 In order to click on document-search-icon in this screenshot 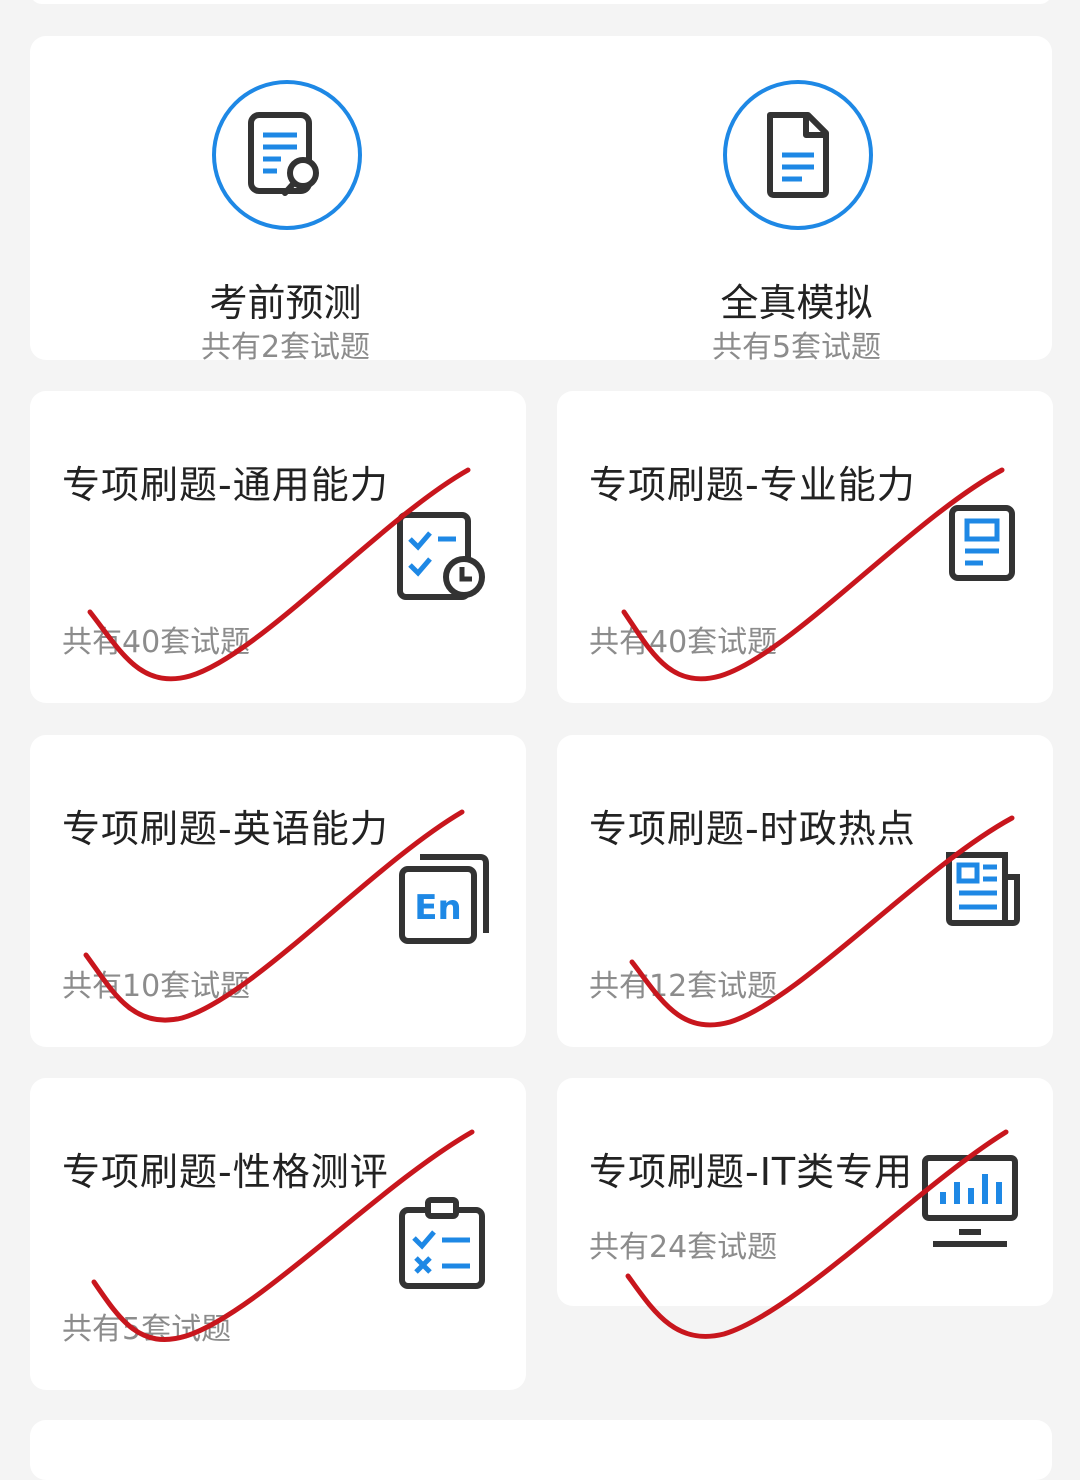, I will do `click(286, 155)`.